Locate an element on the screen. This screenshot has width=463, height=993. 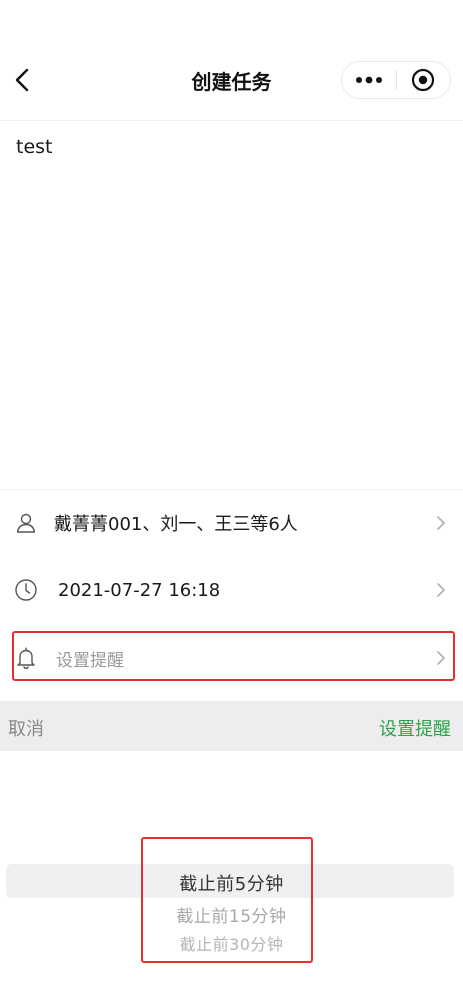
clock-icon is located at coordinates (26, 590).